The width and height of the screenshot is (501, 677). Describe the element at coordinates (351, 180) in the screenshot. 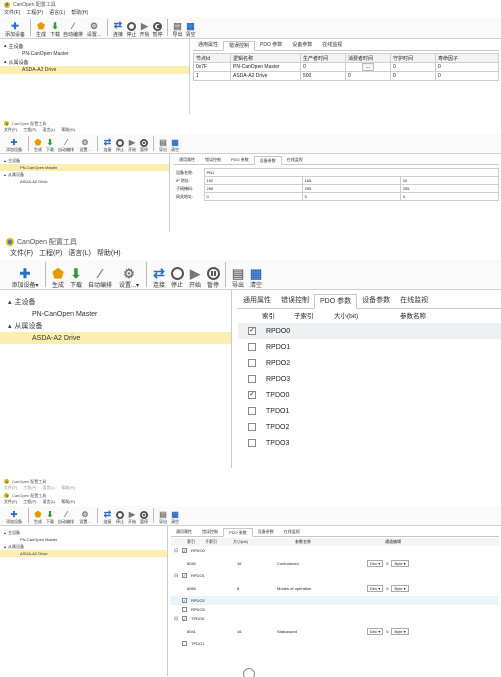

I see `ip-octet-field: 168` at that location.